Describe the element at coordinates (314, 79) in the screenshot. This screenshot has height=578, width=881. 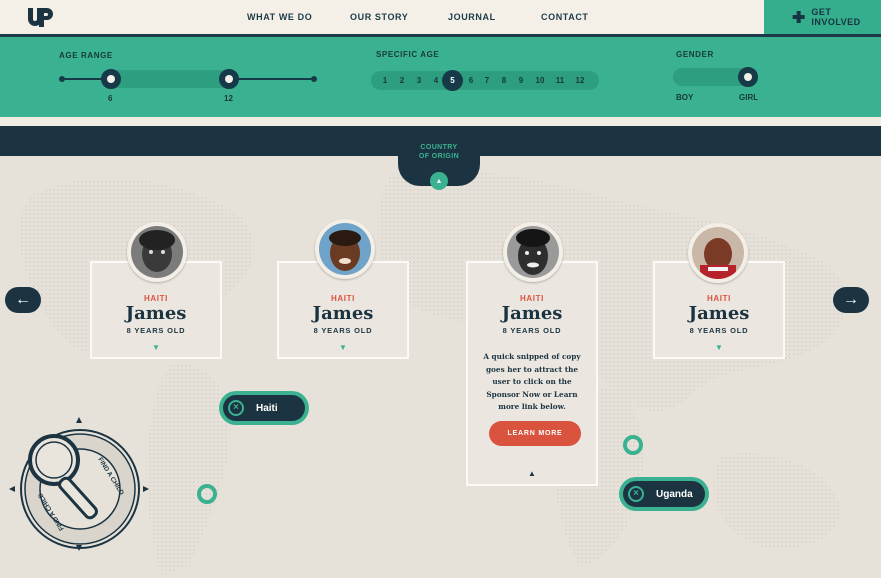
I see `range-end-dot` at that location.